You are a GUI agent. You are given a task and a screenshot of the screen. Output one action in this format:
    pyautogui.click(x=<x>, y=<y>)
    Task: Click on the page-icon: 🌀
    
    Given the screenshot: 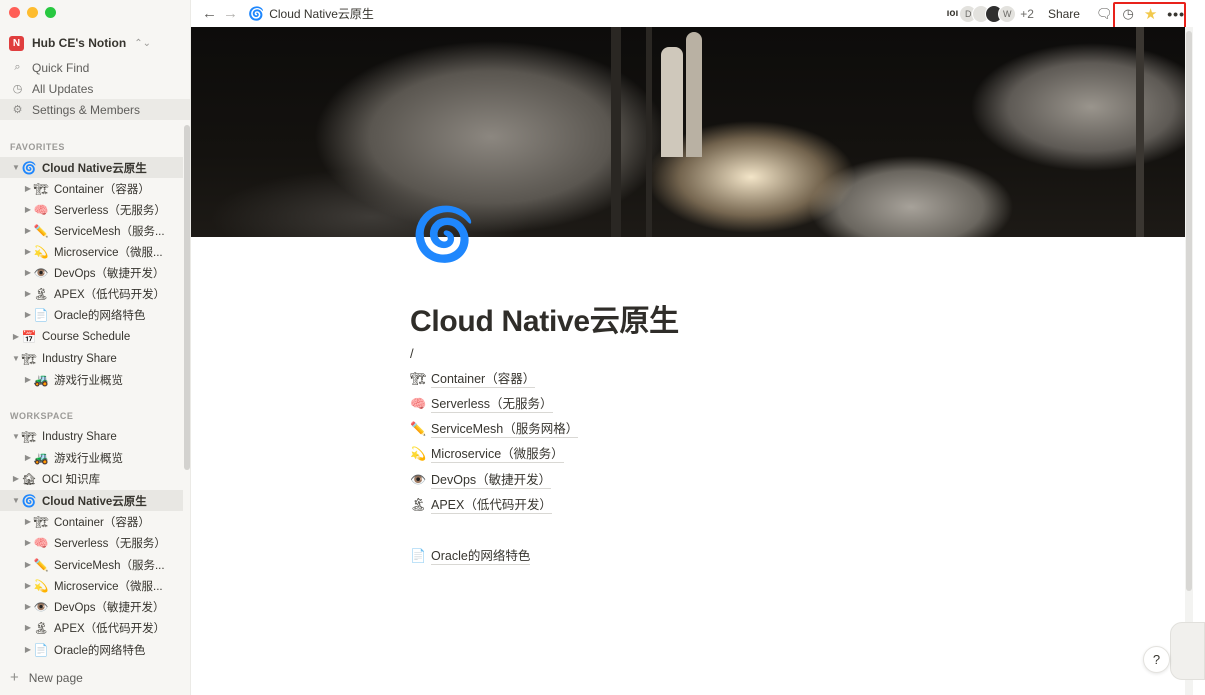 What is the action you would take?
    pyautogui.click(x=443, y=235)
    